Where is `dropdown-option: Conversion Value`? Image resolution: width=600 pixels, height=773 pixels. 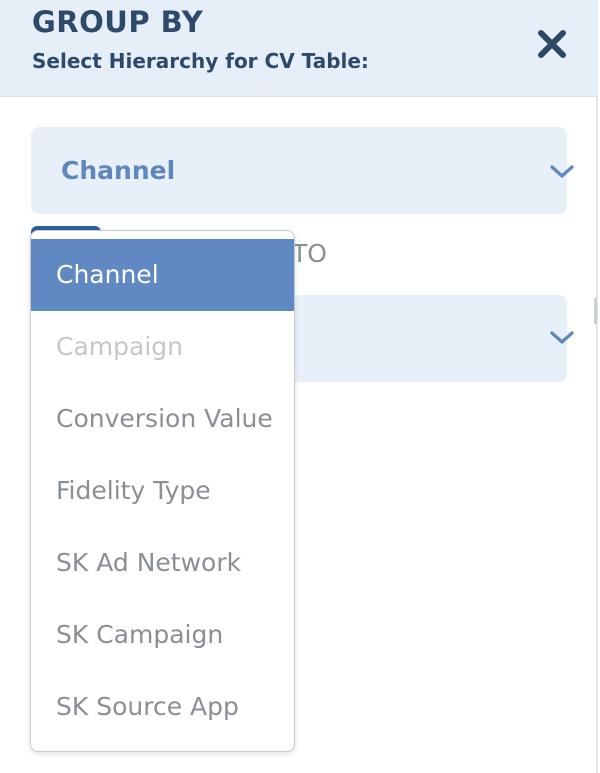
dropdown-option: Conversion Value is located at coordinates (162, 419).